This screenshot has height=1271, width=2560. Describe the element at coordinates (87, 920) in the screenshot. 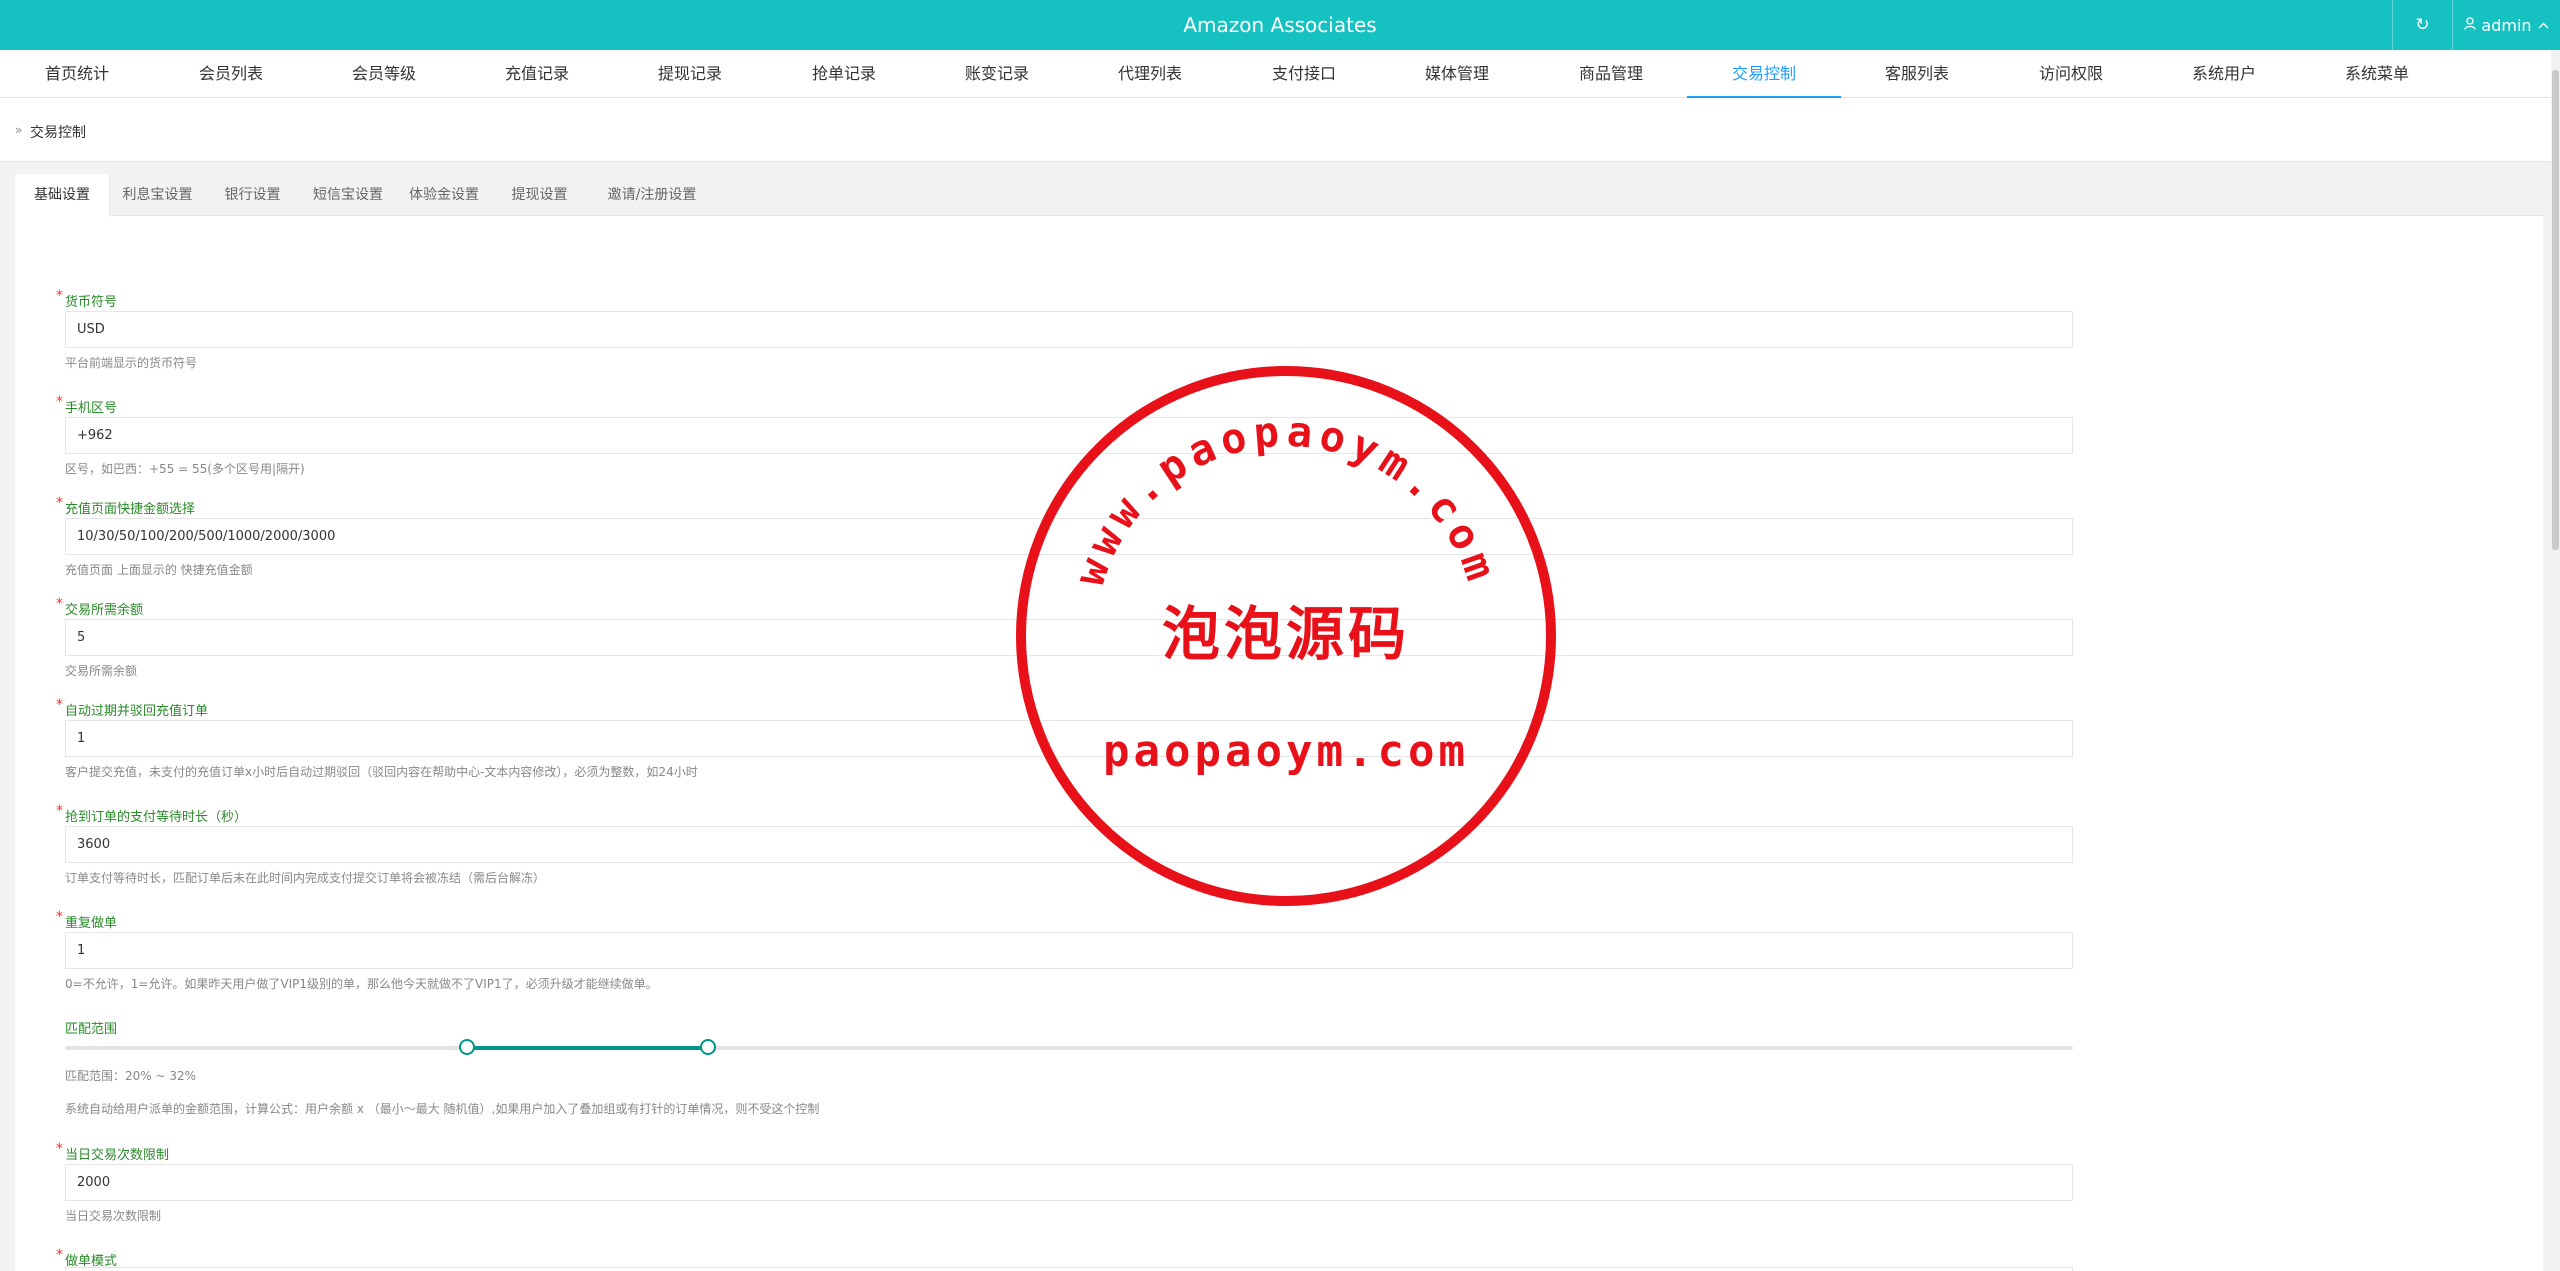

I see `repeat-order-label: * 重复做单` at that location.